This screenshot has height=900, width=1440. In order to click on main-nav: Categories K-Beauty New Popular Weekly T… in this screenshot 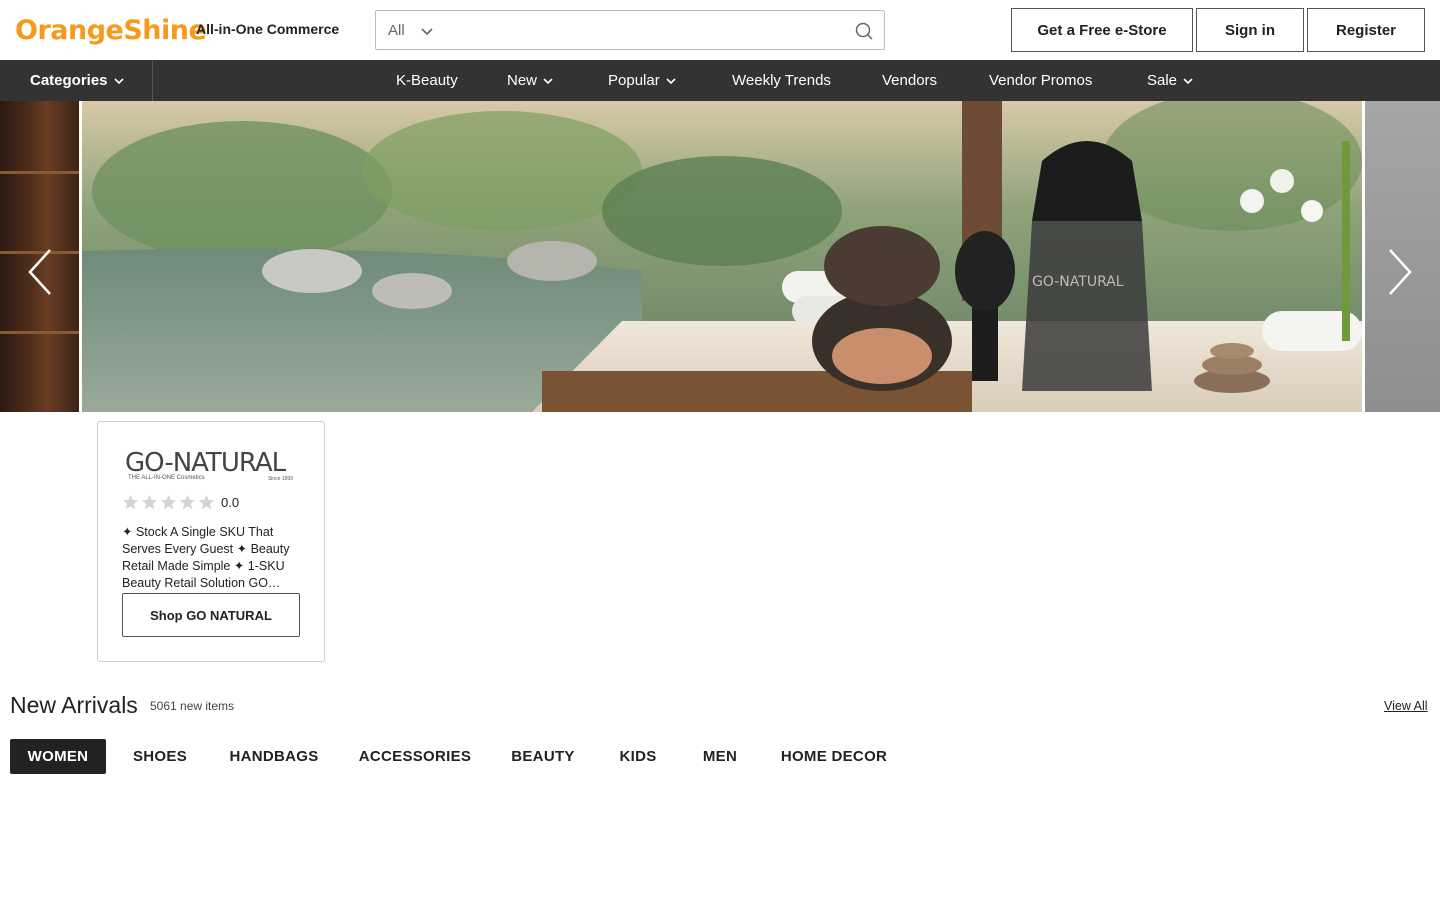, I will do `click(720, 80)`.